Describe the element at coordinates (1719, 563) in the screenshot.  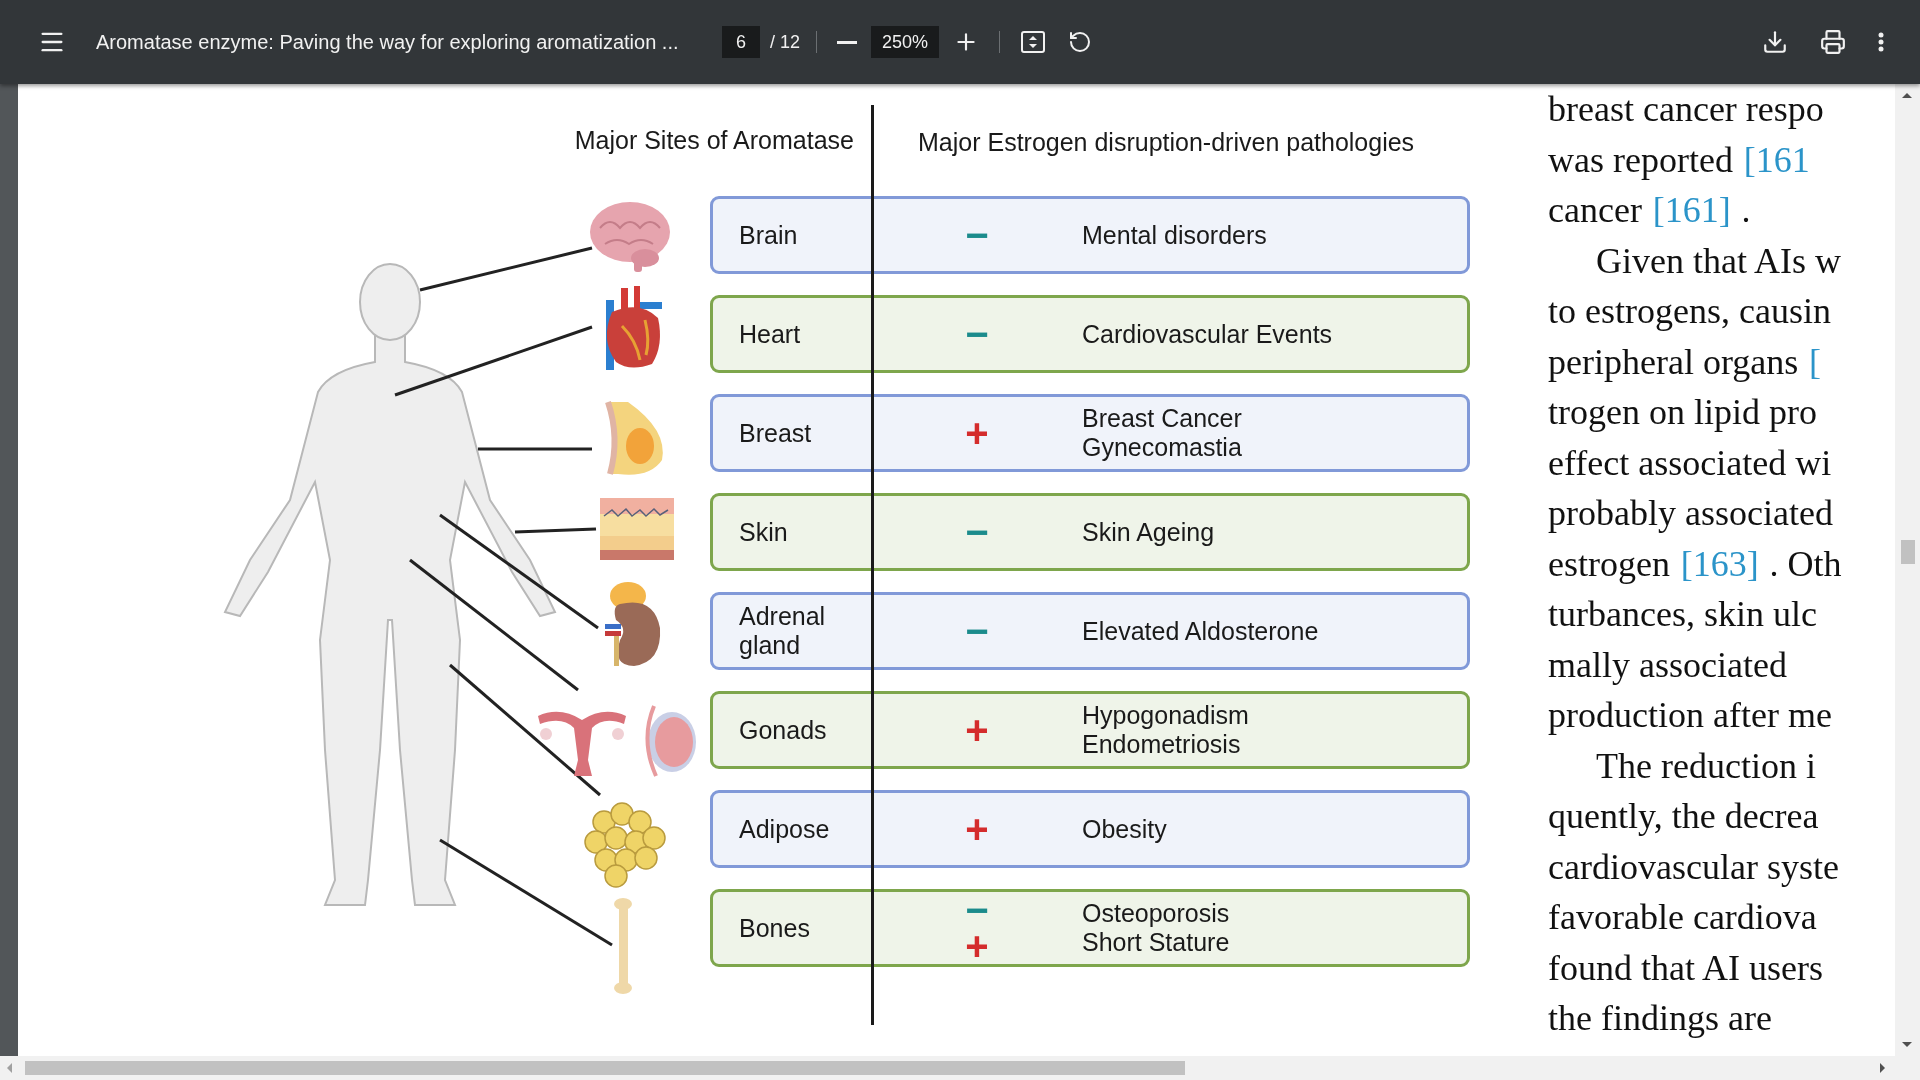
I see `citation-link: [163]` at that location.